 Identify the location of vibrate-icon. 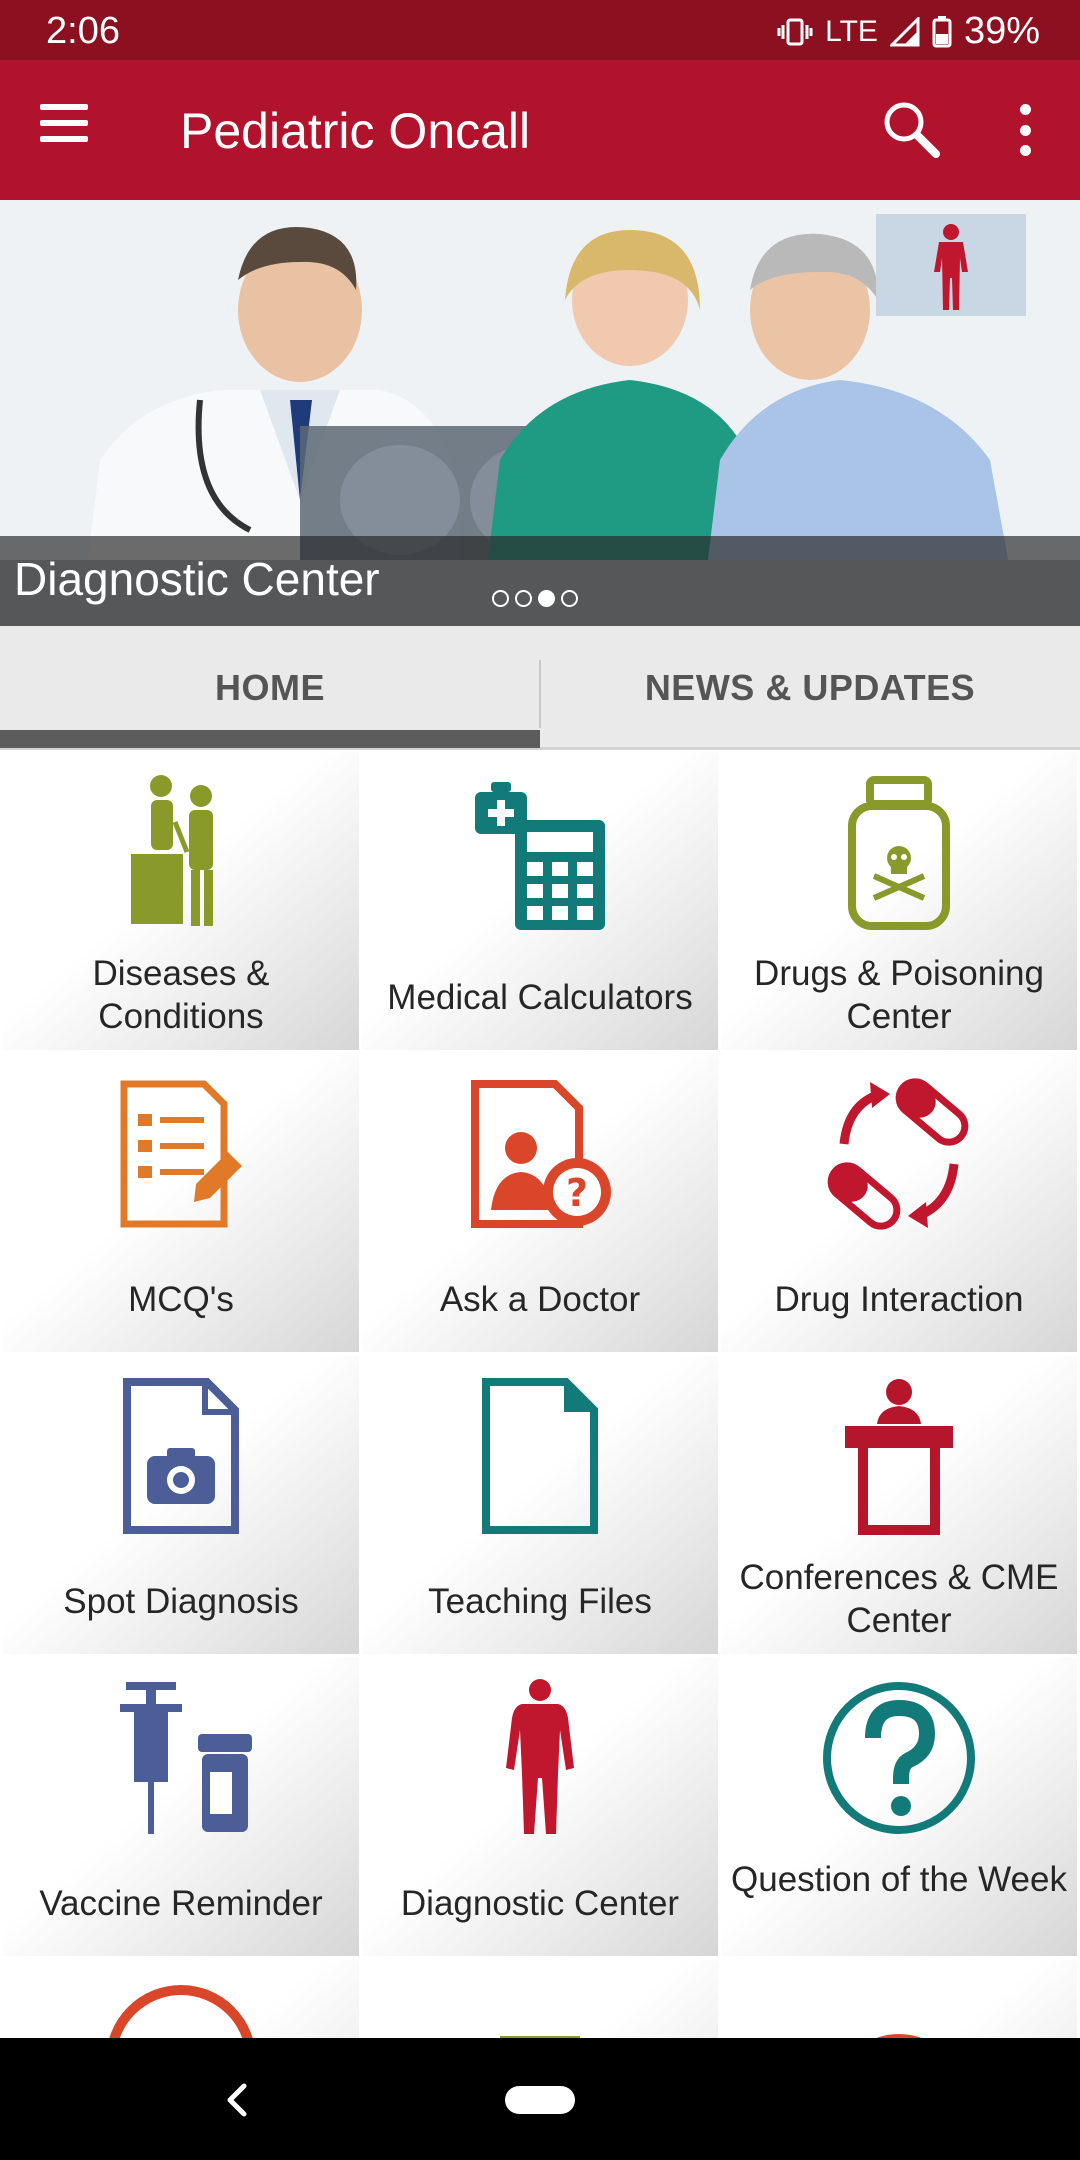
(795, 32).